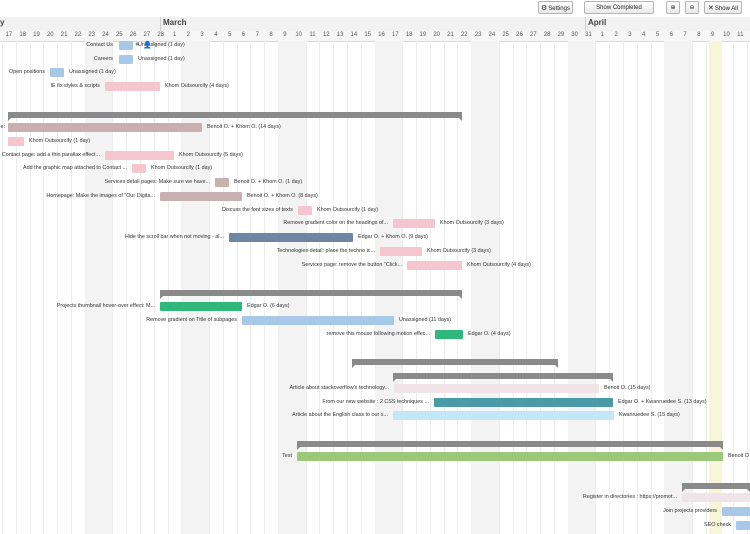  I want to click on edit-icon: ✎, so click(155, 45).